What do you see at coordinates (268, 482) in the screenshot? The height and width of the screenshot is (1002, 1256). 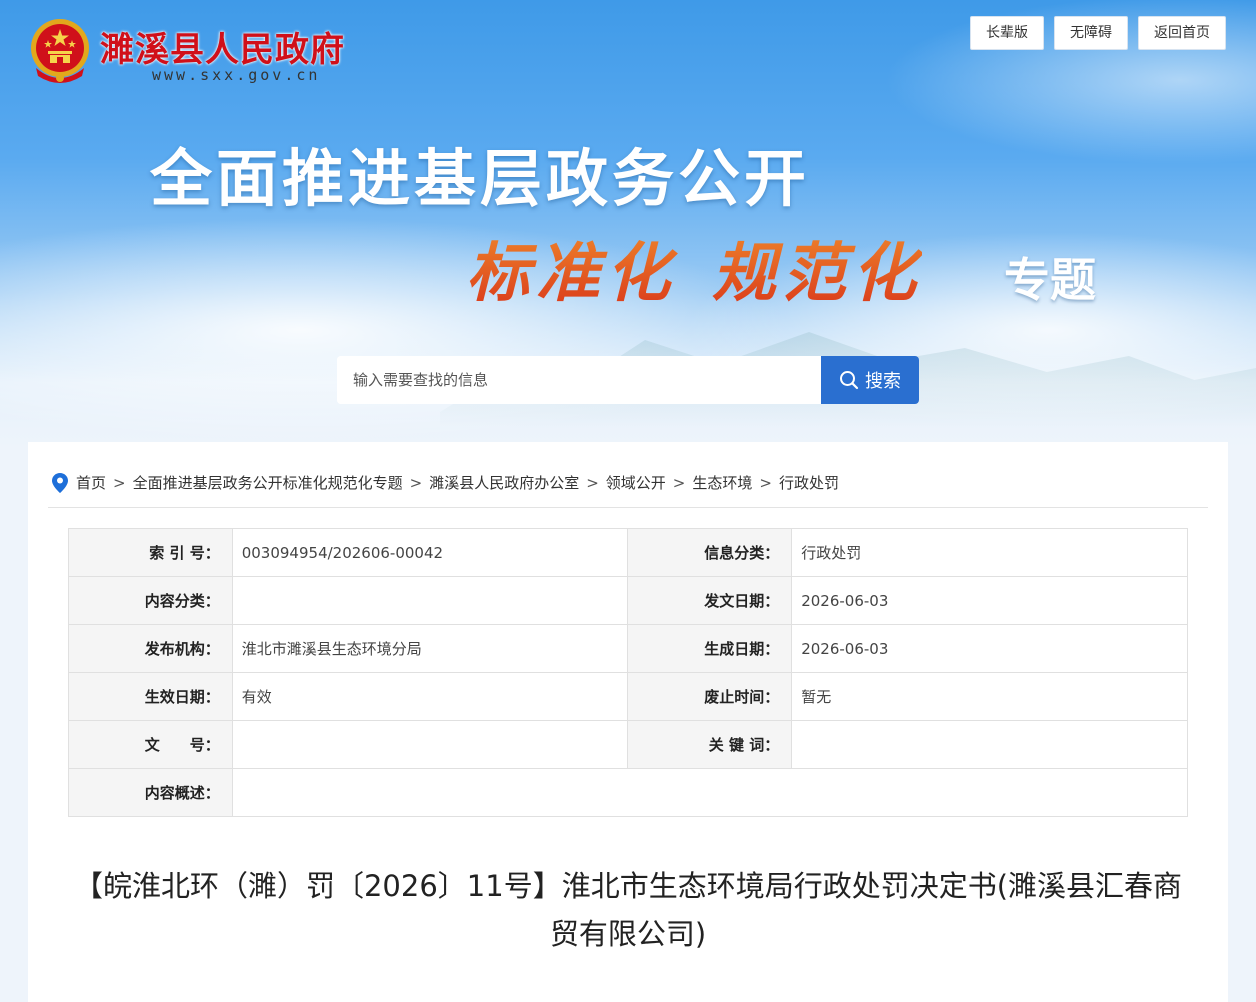 I see `breadcrumb-special-topic: 全面推进基层政务公开标准化规范化专题` at bounding box center [268, 482].